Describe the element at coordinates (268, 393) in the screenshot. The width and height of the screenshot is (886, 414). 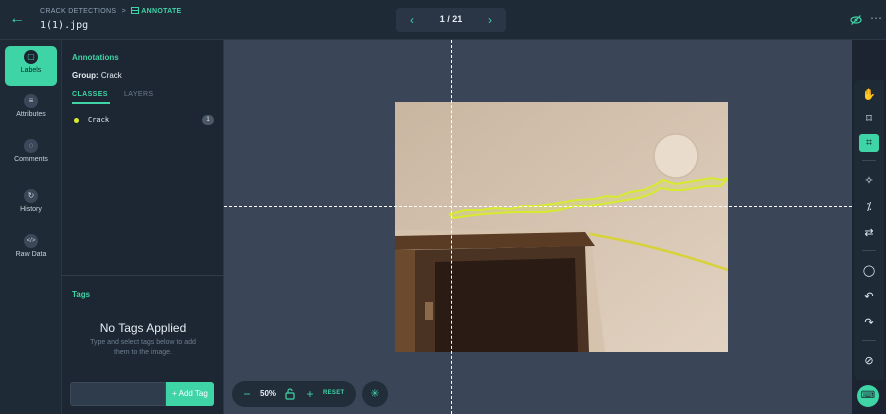
I see `zoom-level: 50%` at that location.